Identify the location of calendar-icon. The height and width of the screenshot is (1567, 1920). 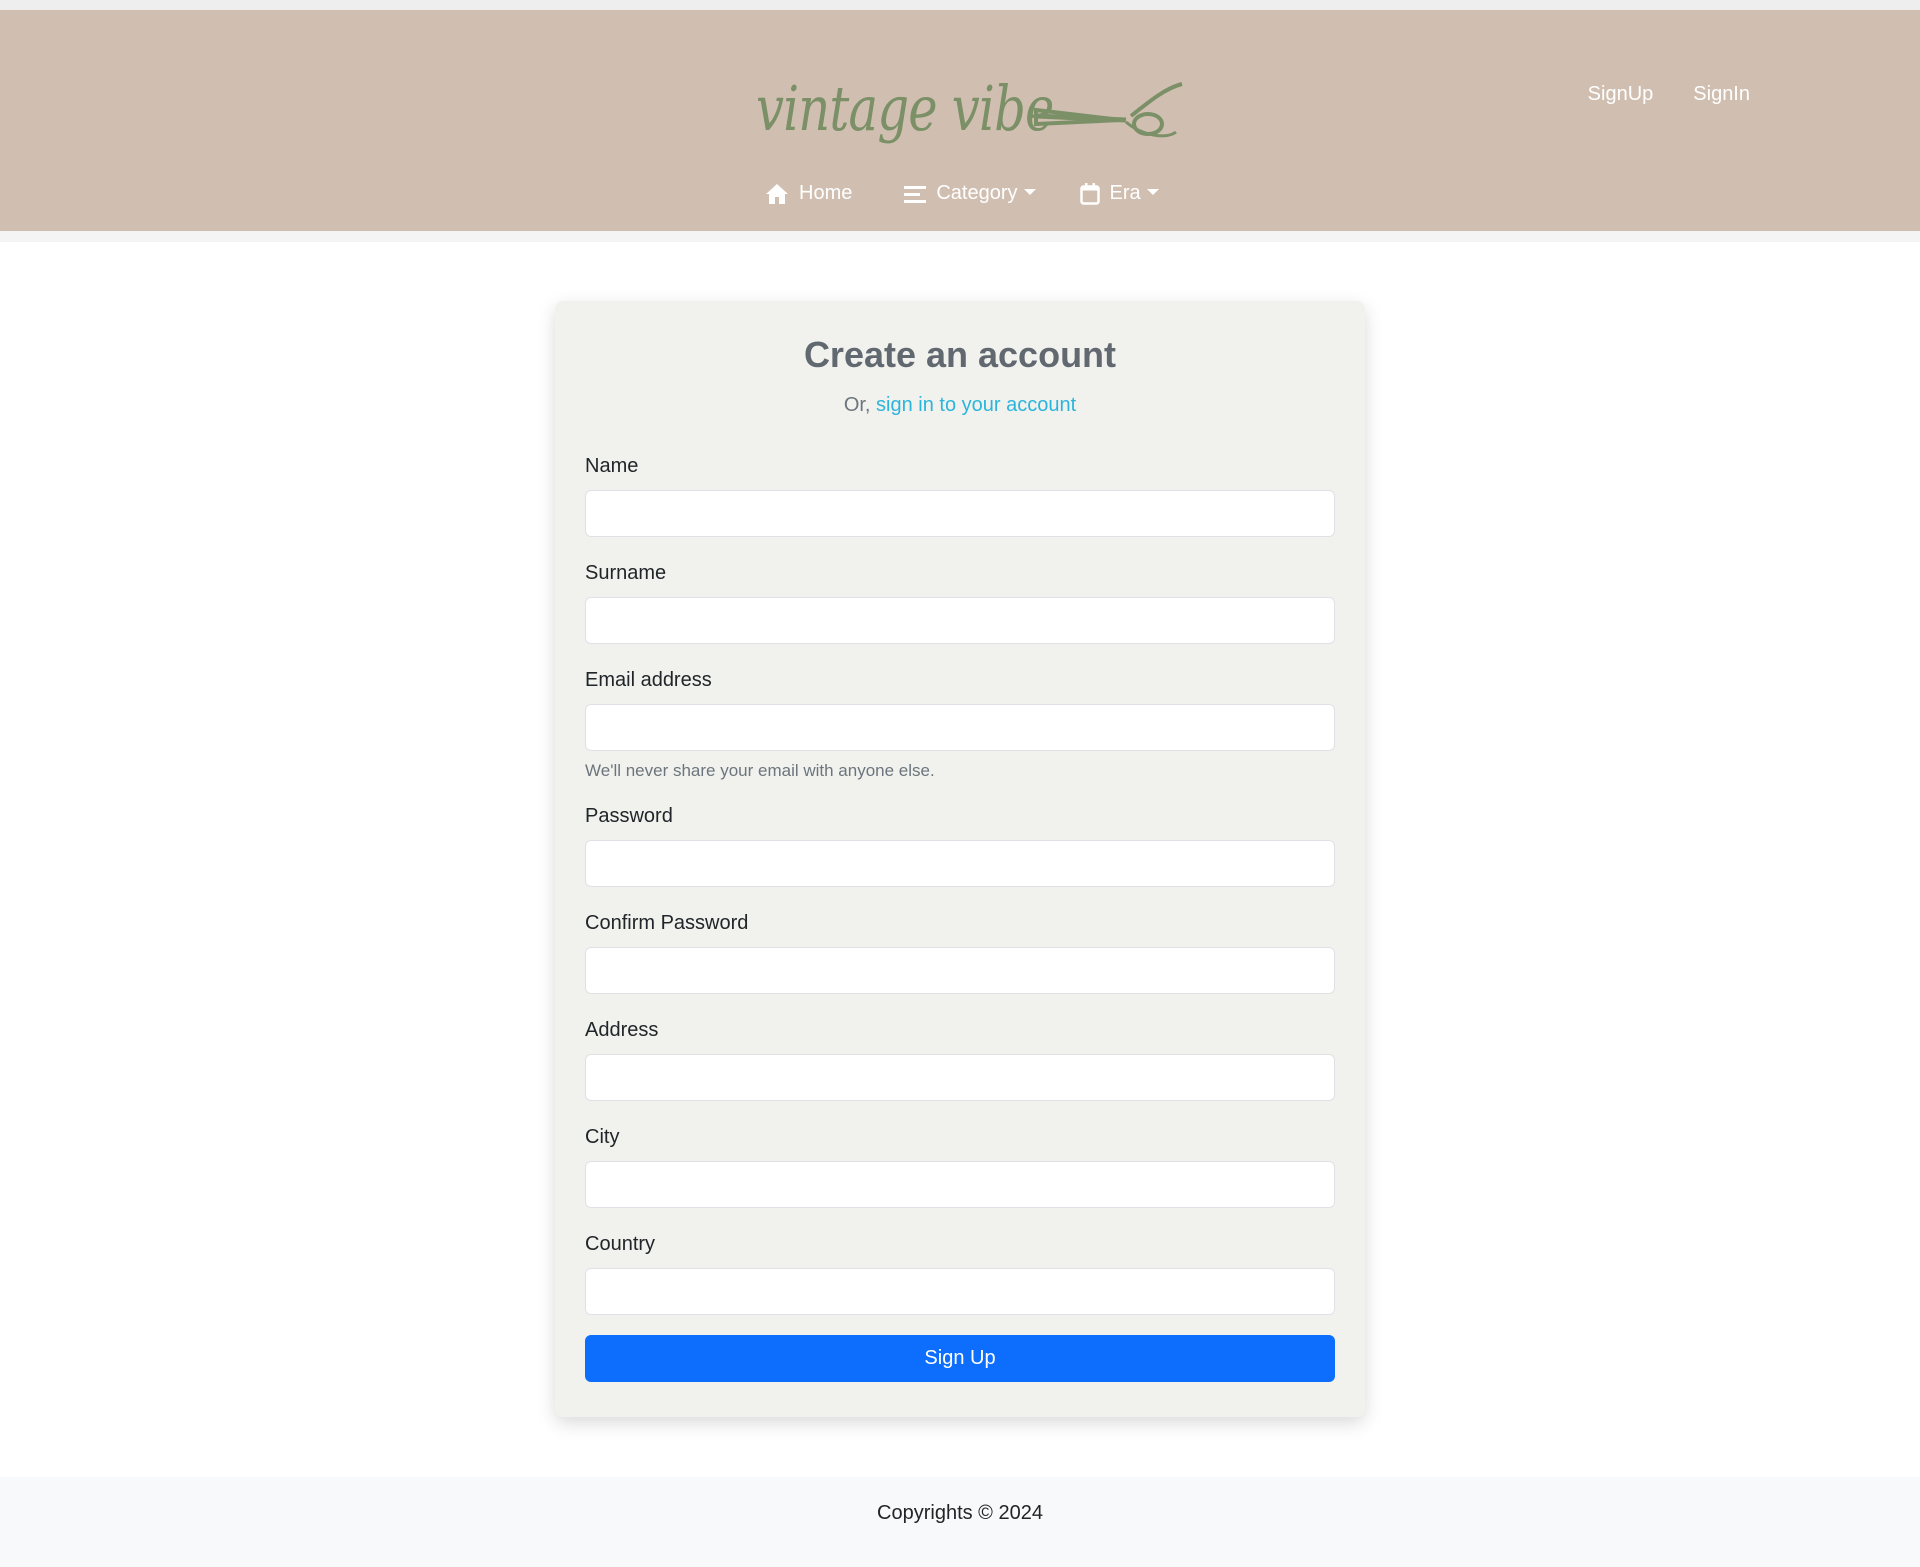
(1089, 193).